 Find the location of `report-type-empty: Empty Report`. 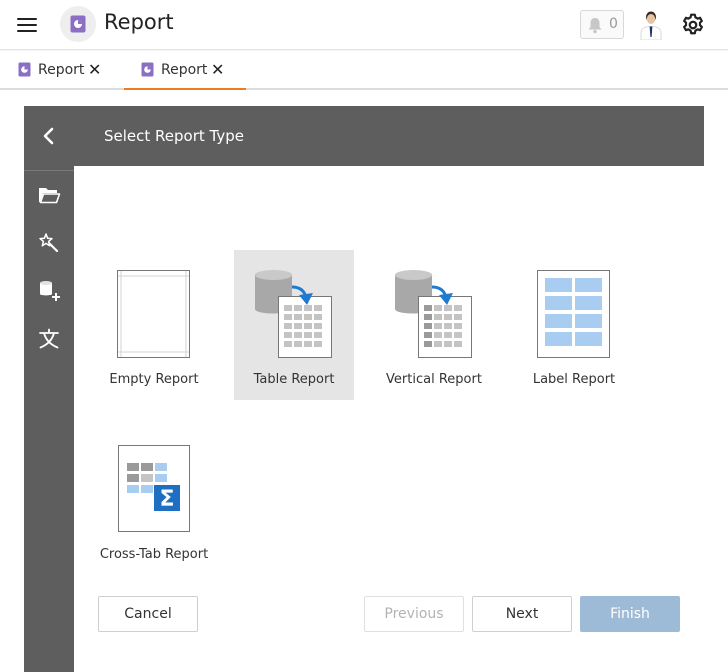

report-type-empty: Empty Report is located at coordinates (154, 325).